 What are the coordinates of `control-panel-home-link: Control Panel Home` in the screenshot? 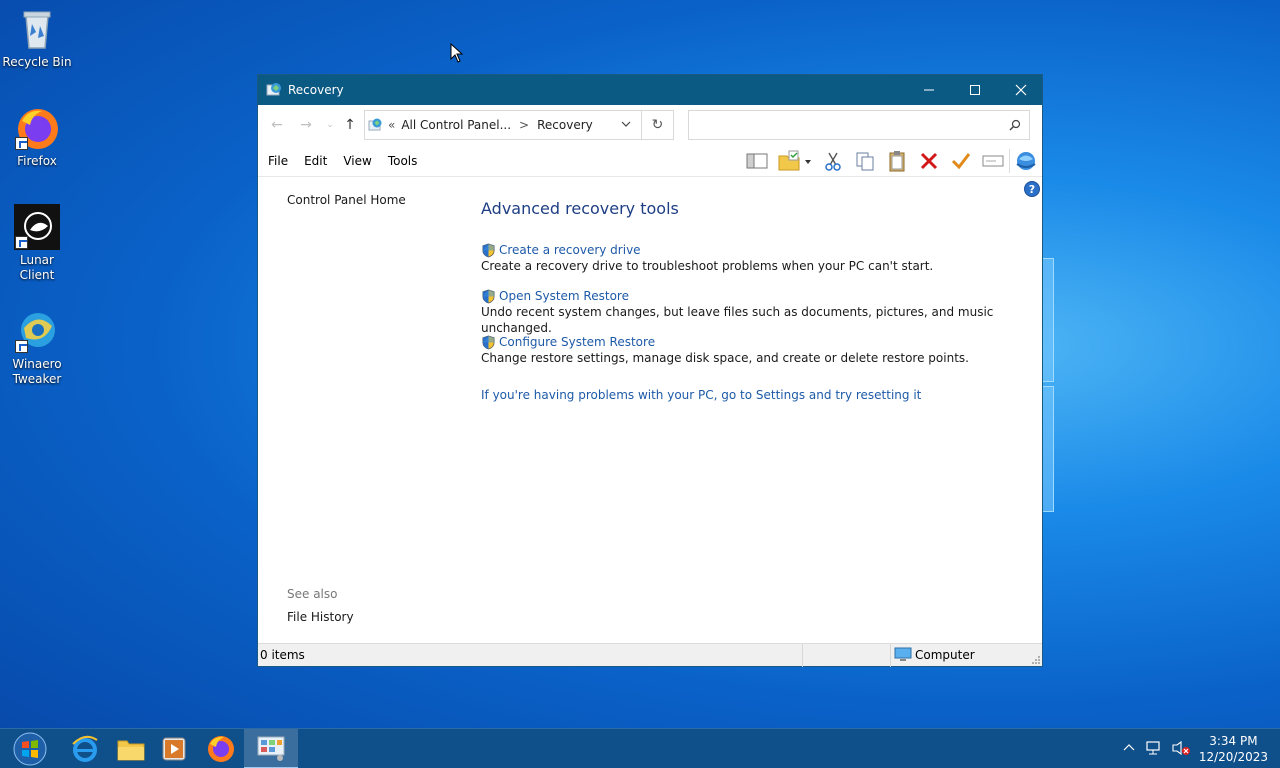 It's located at (346, 200).